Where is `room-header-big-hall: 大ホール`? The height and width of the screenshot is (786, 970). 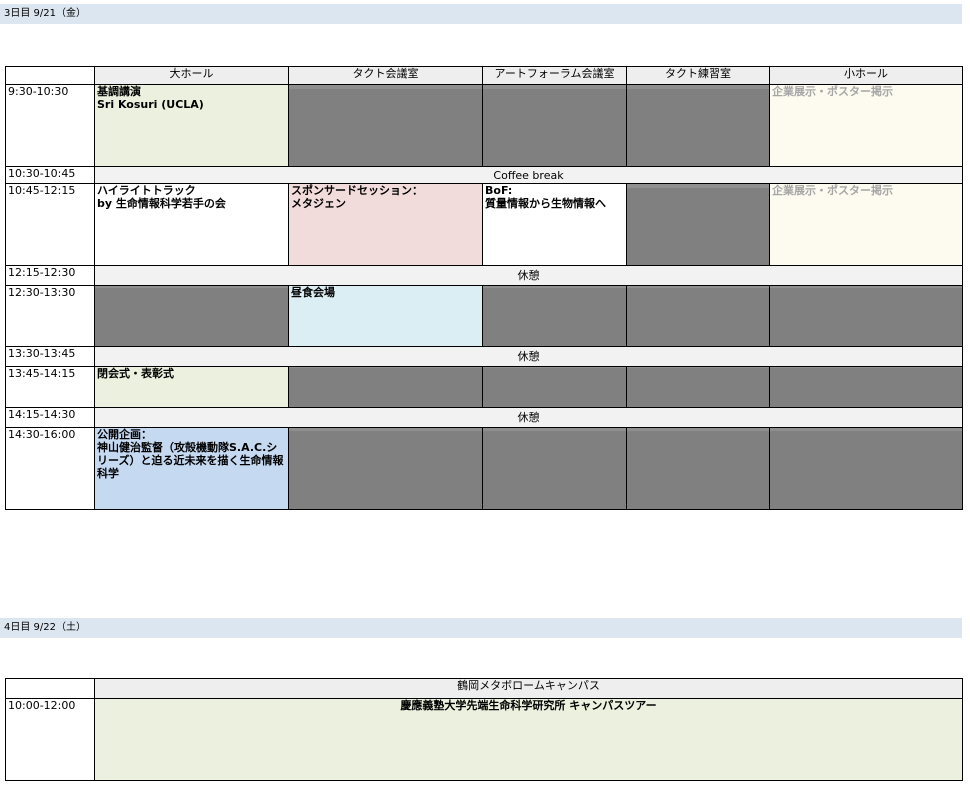
room-header-big-hall: 大ホール is located at coordinates (191, 75).